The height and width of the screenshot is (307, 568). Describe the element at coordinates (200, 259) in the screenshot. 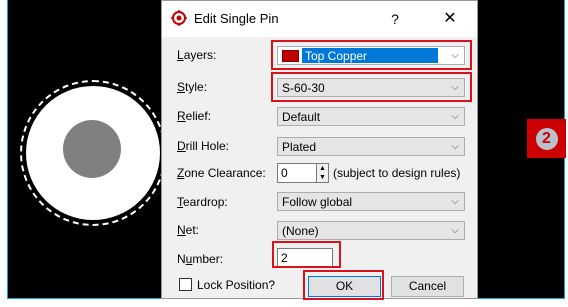

I see `number-label: Number:` at that location.